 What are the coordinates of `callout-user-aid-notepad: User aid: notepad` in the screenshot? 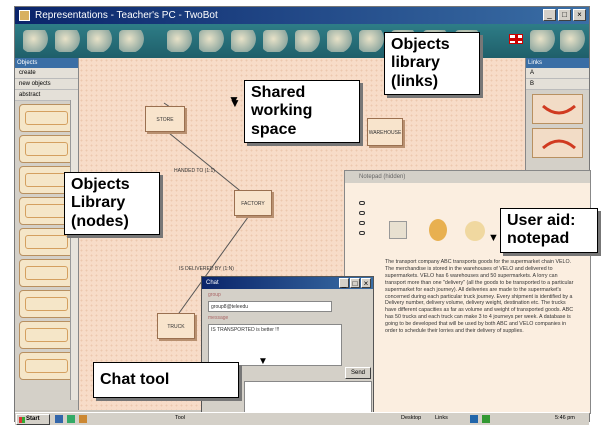 It's located at (549, 230).